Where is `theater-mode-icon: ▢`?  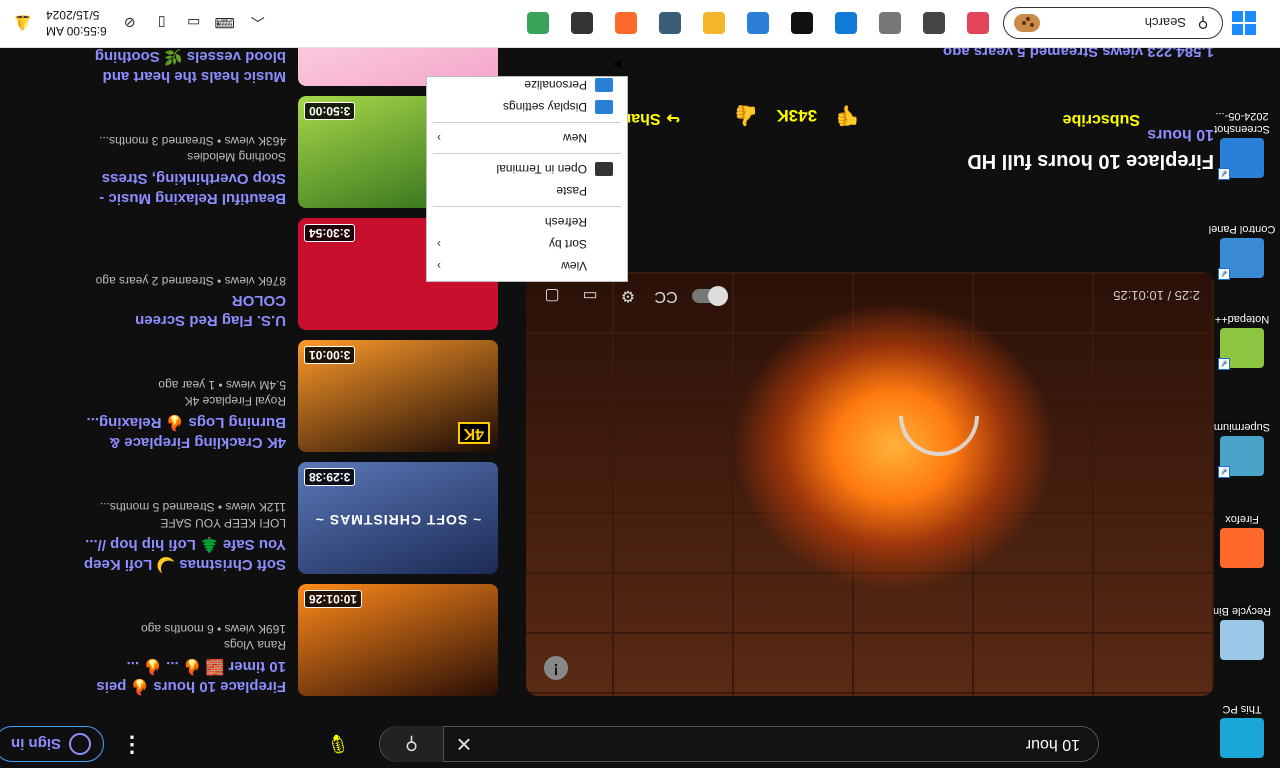
theater-mode-icon: ▢ is located at coordinates (552, 296).